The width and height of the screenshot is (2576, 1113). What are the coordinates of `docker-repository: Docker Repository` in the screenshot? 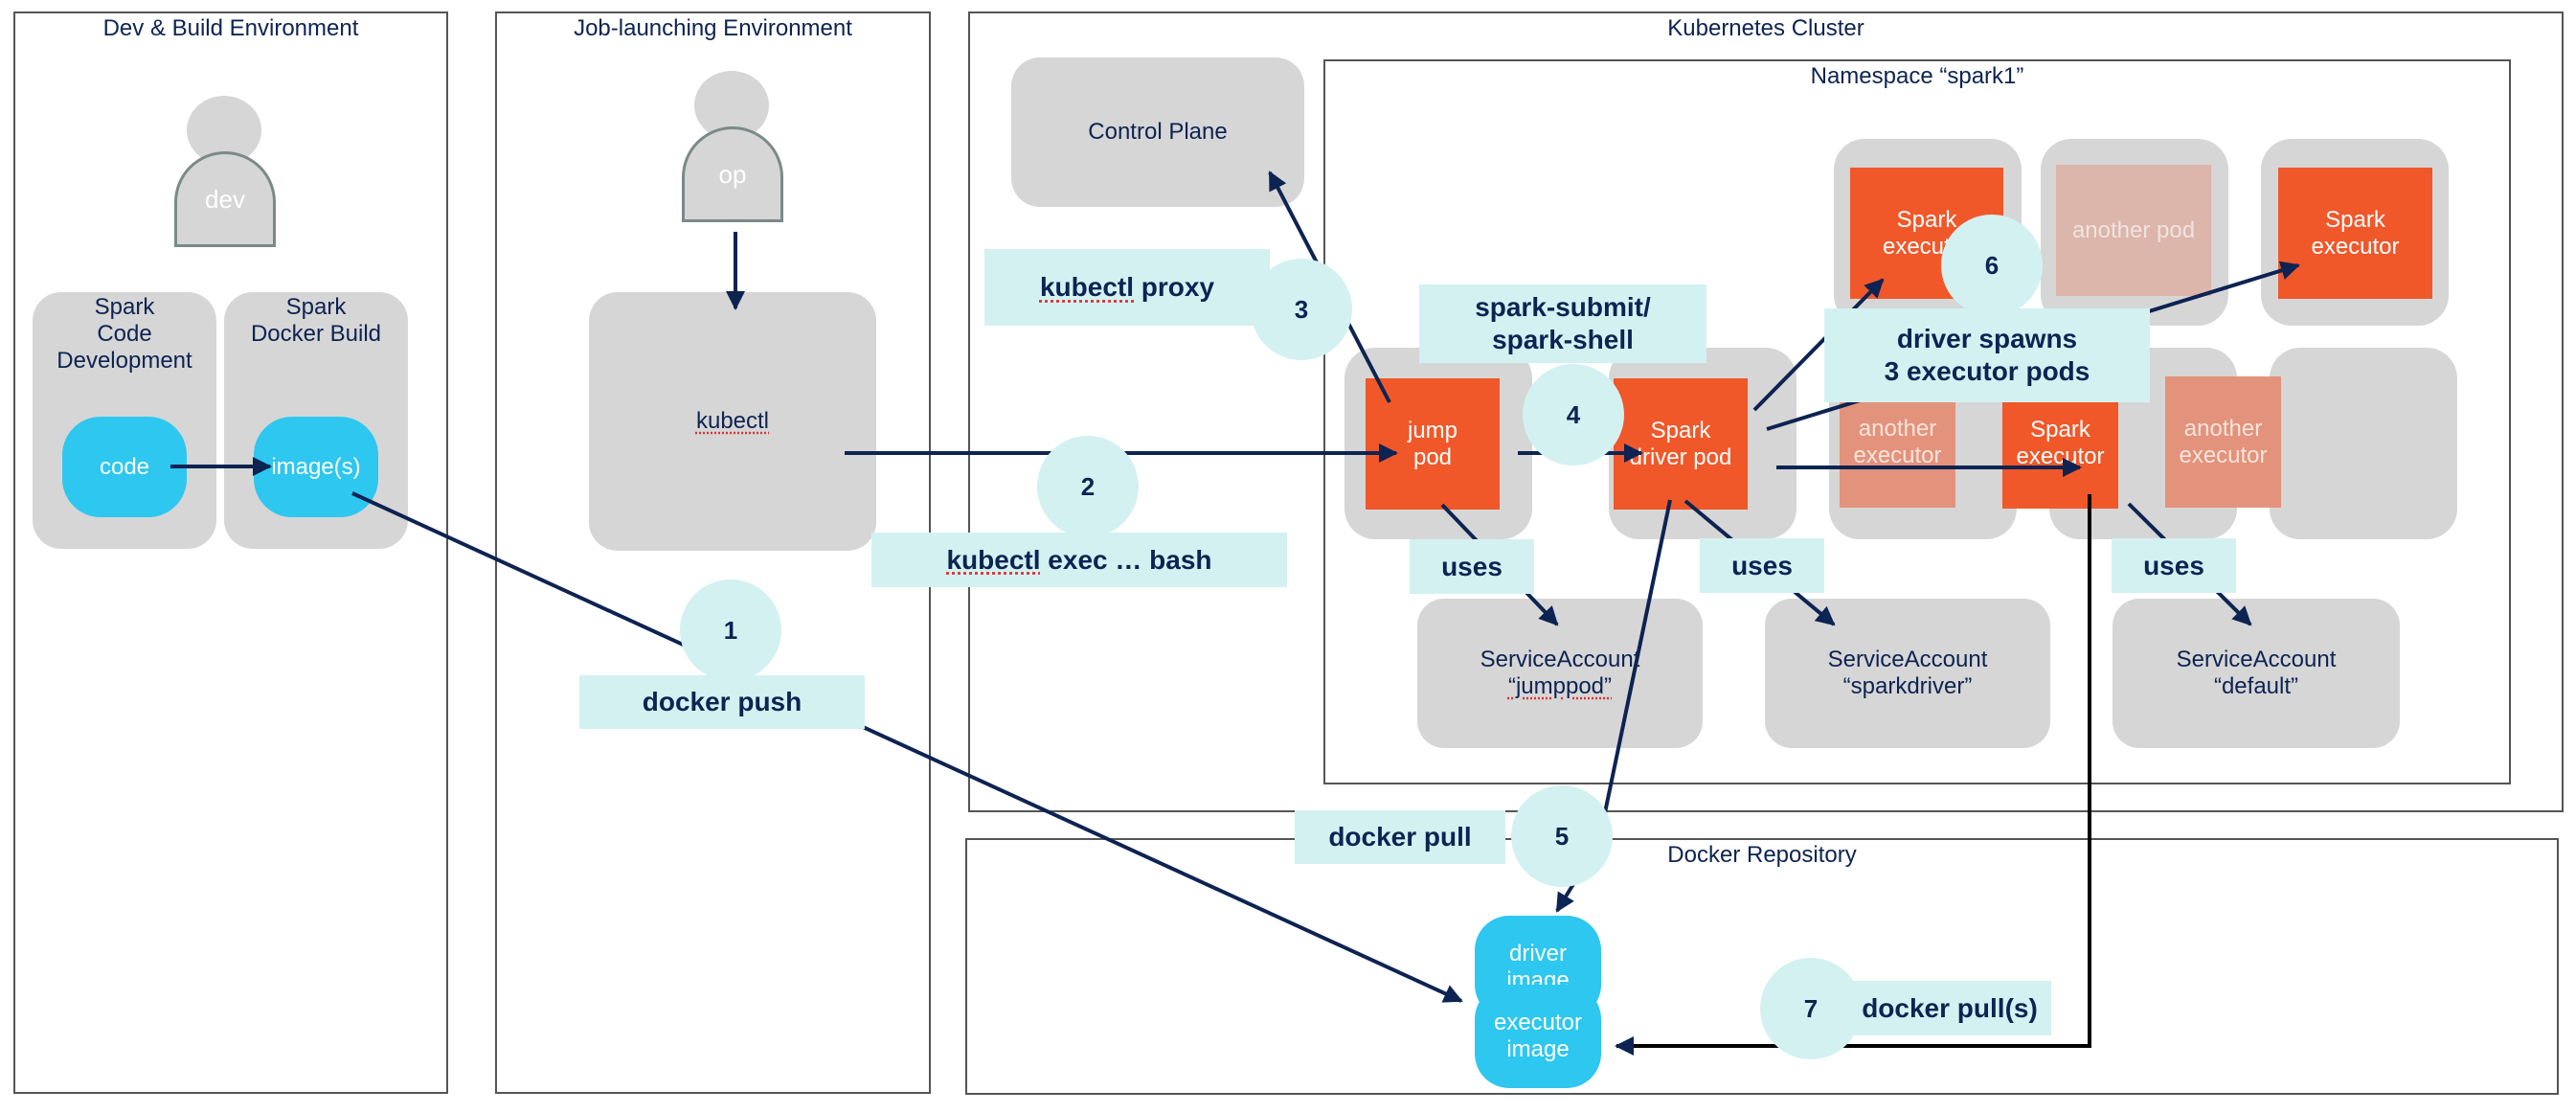 It's located at (1762, 966).